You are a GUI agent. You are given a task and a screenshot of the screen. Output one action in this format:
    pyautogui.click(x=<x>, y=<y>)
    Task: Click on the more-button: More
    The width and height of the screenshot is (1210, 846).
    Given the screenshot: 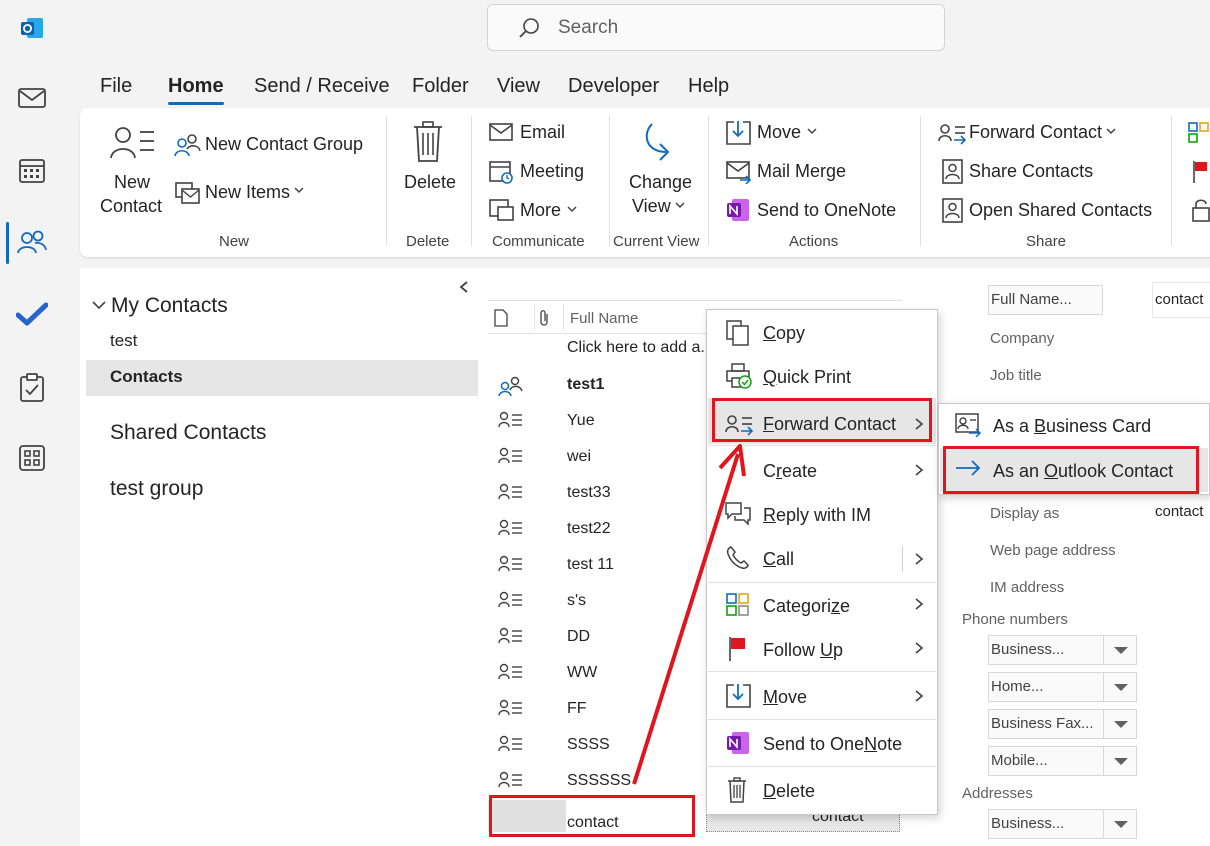 What is the action you would take?
    pyautogui.click(x=540, y=210)
    